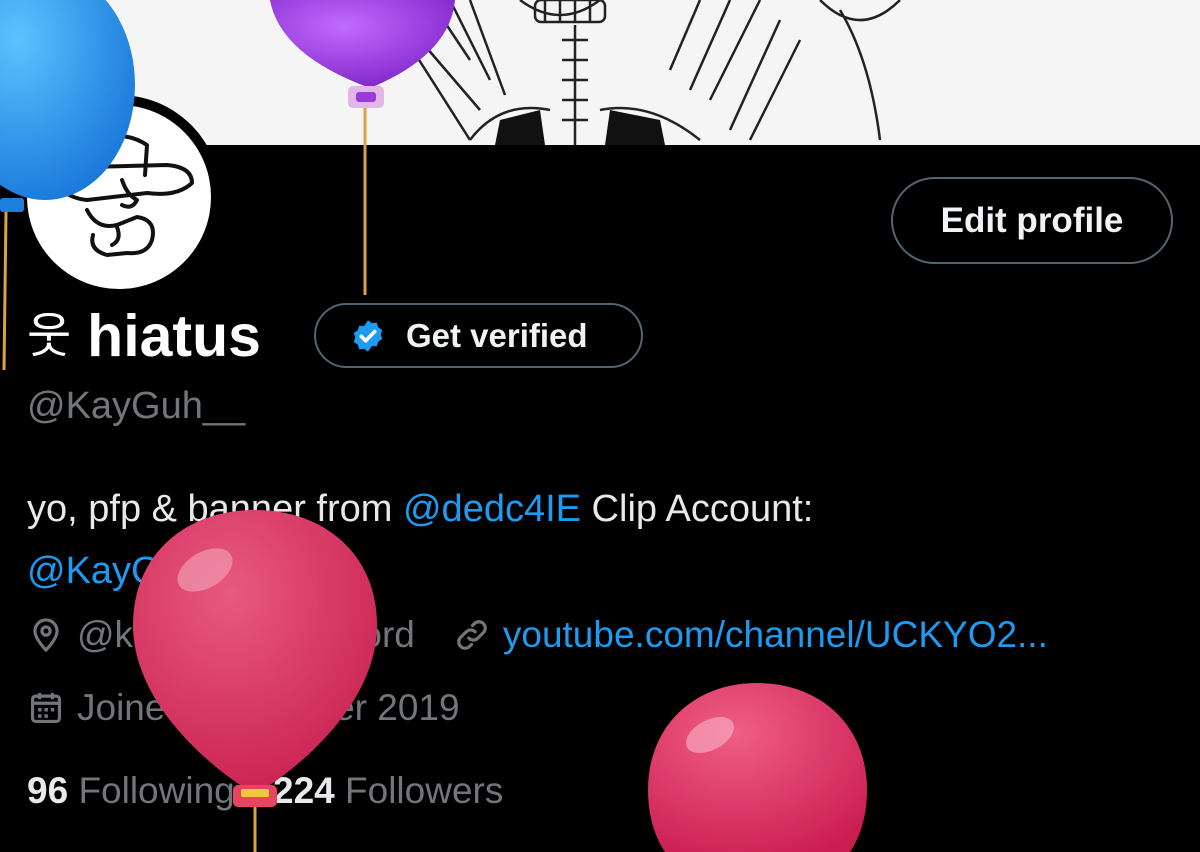 The image size is (1200, 852). What do you see at coordinates (136, 406) in the screenshot?
I see `user-handle: @KayGuh__` at bounding box center [136, 406].